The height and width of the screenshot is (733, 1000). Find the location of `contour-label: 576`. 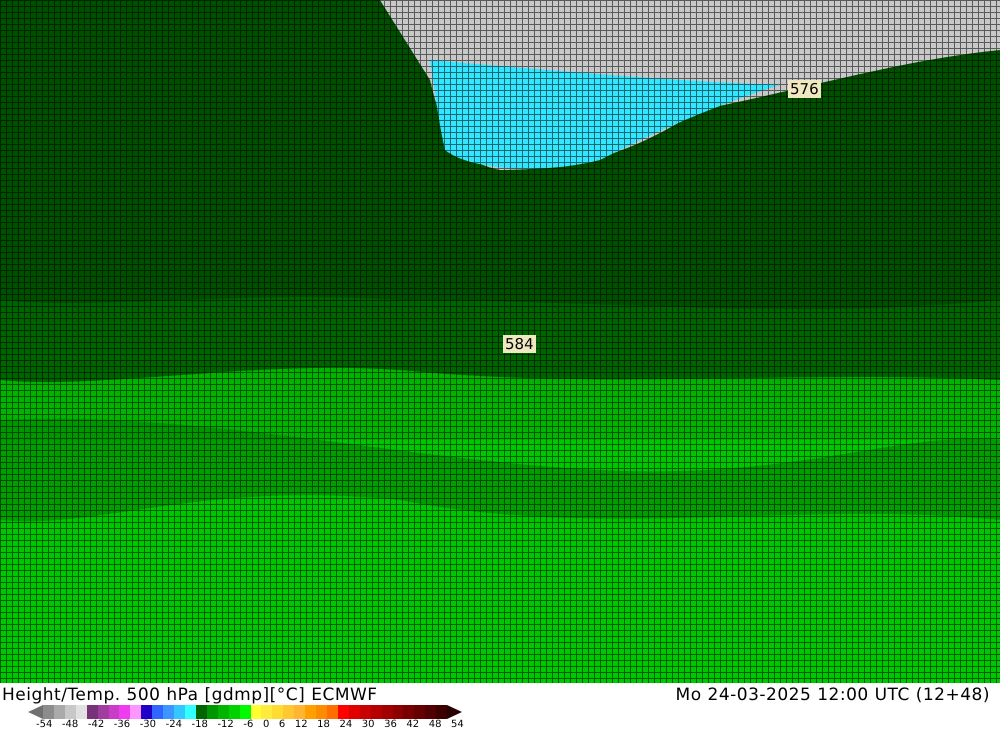

contour-label: 576 is located at coordinates (804, 89).